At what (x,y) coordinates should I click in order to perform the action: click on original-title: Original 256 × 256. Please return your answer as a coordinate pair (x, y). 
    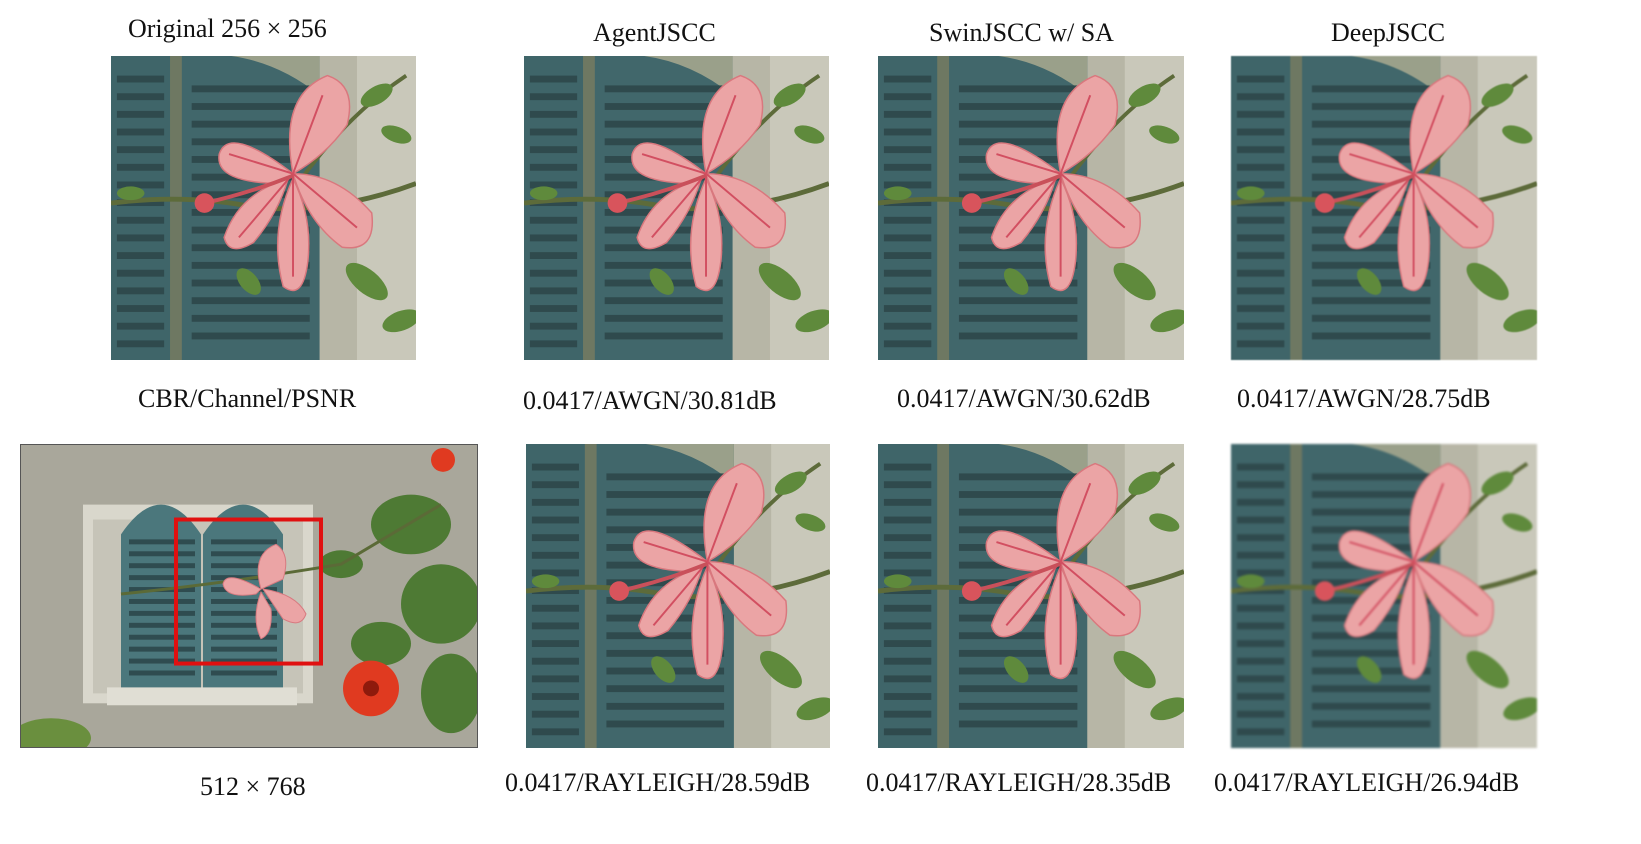
    Looking at the image, I should click on (227, 28).